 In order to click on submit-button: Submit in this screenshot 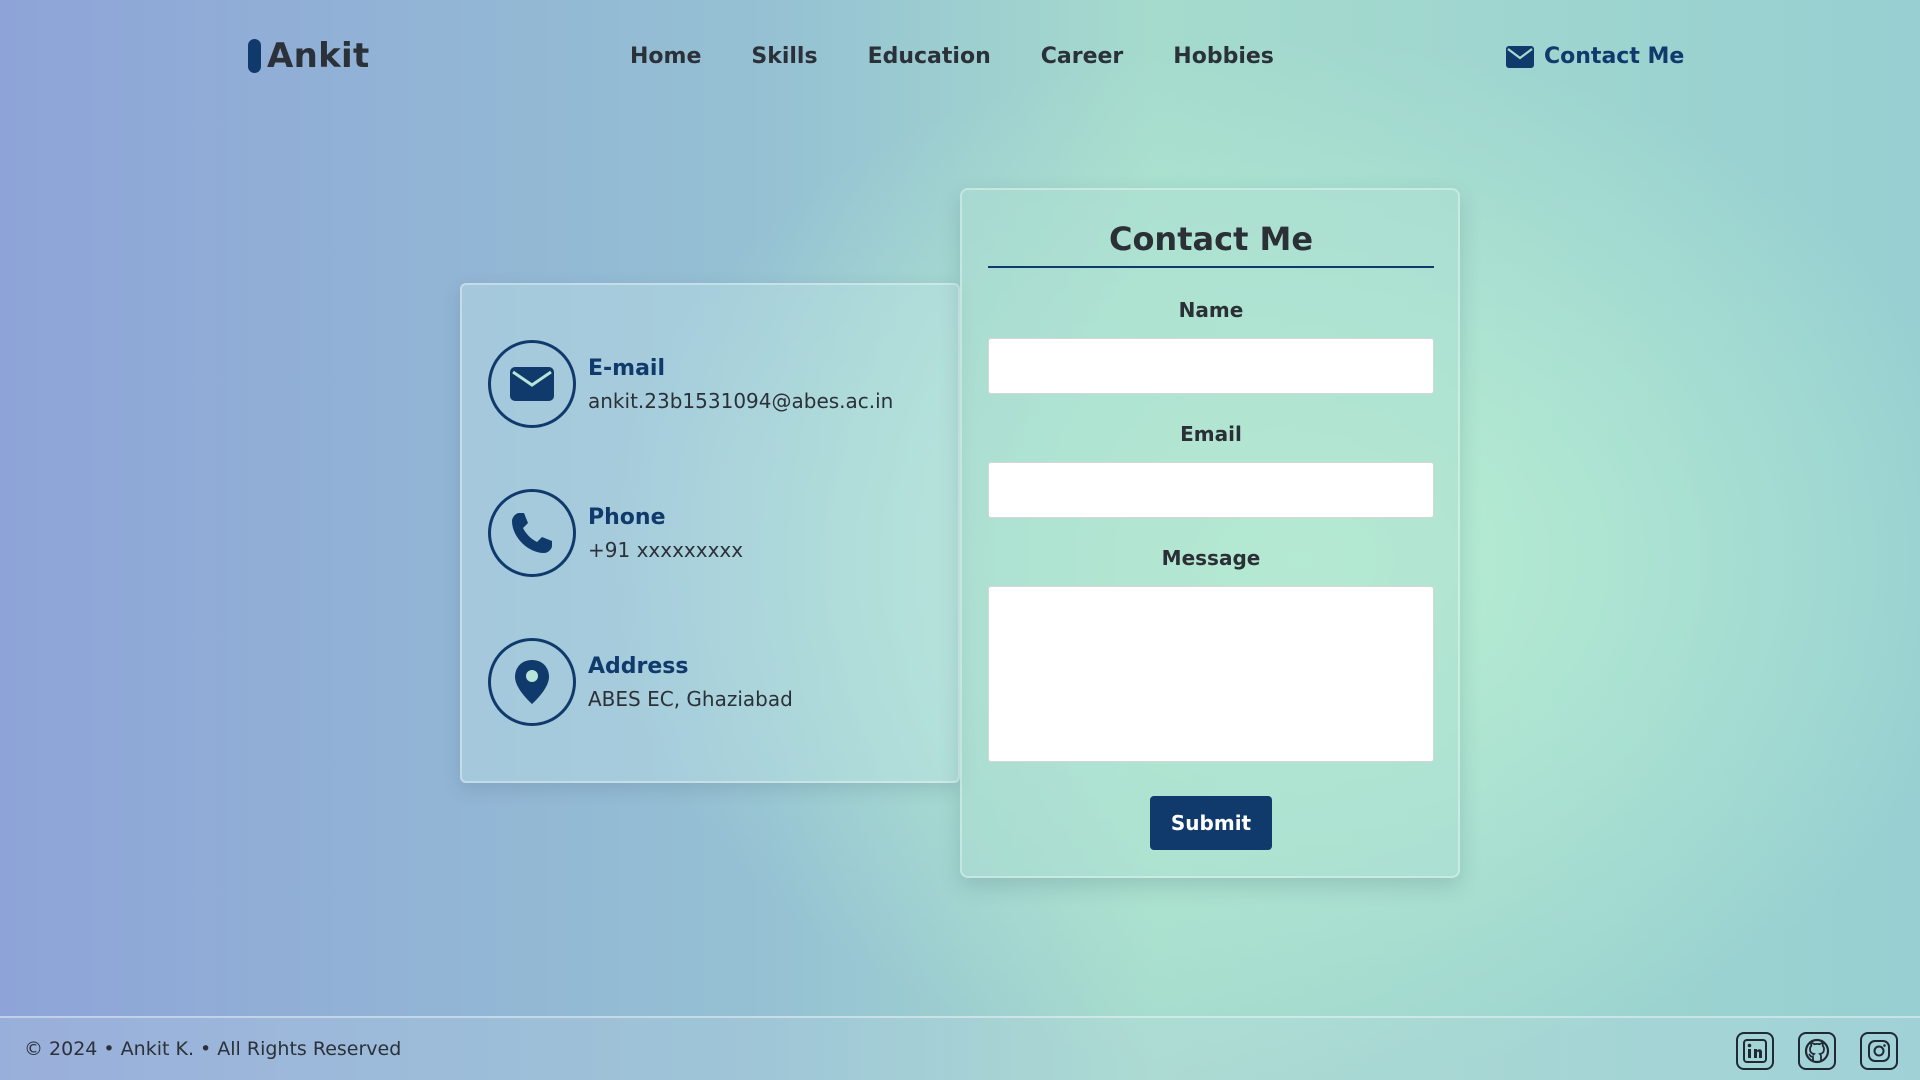, I will do `click(1211, 823)`.